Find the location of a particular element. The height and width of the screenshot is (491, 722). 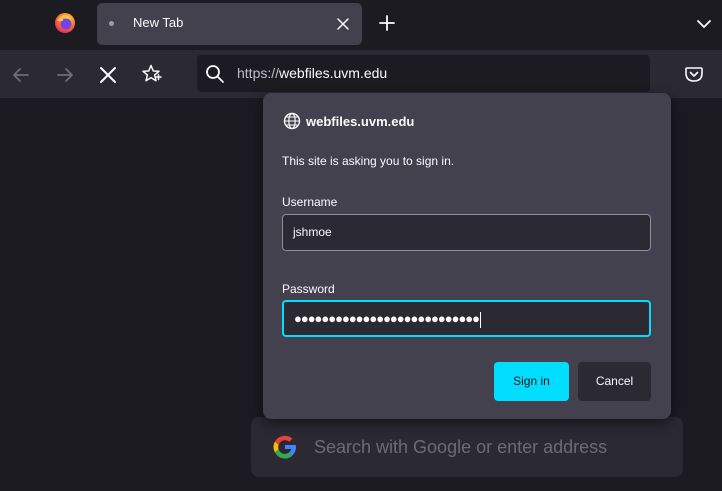

username-label: Username is located at coordinates (310, 202).